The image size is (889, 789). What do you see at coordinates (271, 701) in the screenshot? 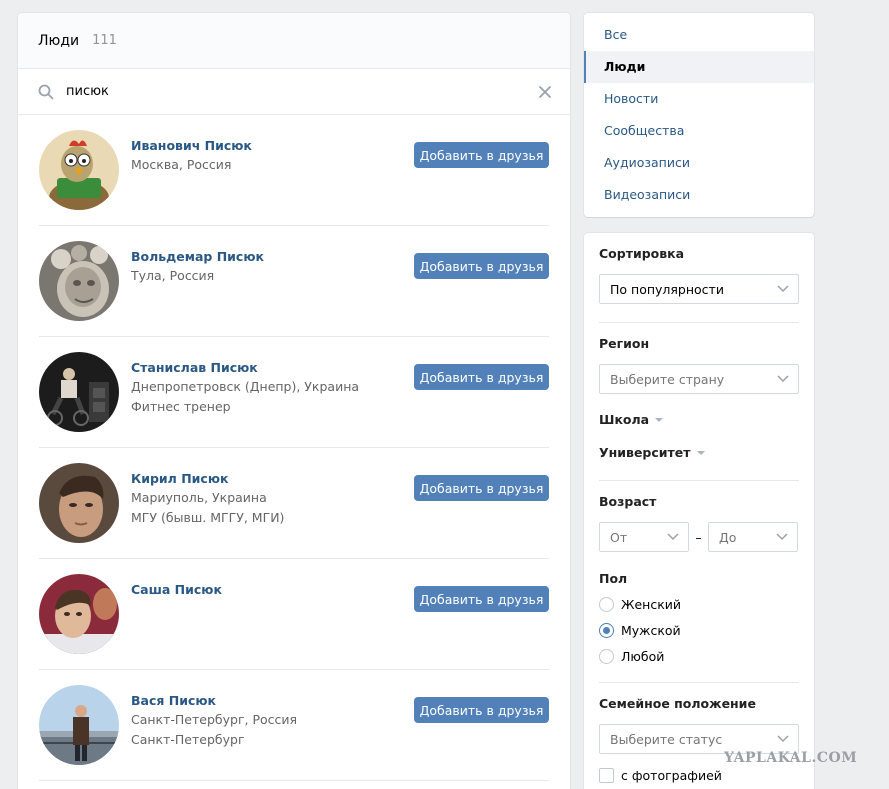
I see `person-name: Вася Писюк` at bounding box center [271, 701].